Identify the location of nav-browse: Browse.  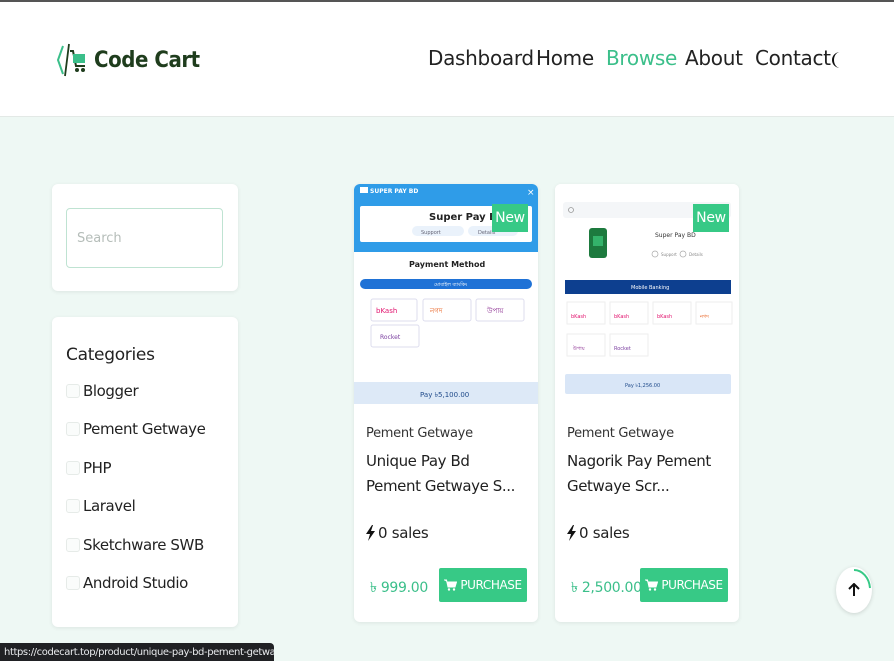
(641, 58).